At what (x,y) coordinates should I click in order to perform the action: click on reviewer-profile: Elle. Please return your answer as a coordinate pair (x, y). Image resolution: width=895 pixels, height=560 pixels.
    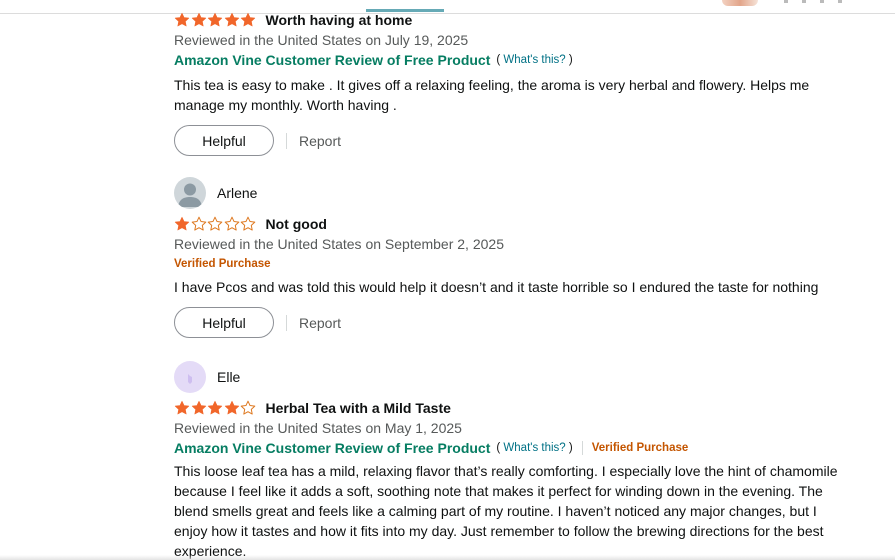
    Looking at the image, I should click on (514, 377).